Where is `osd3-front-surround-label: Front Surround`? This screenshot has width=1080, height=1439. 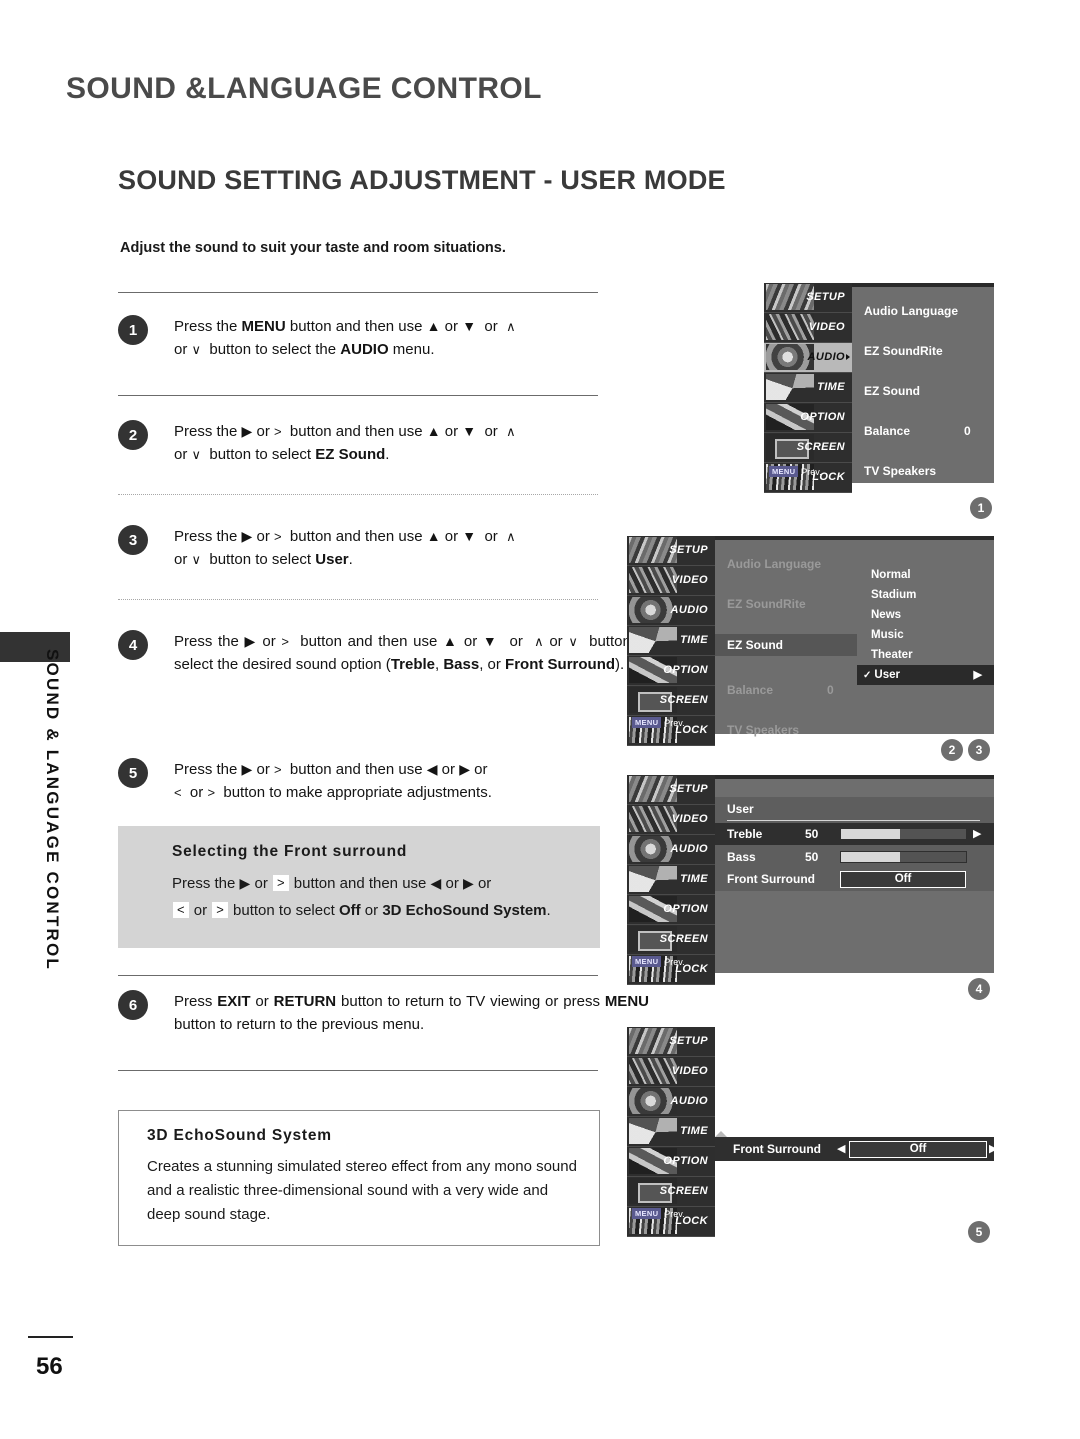
osd3-front-surround-label: Front Surround is located at coordinates (771, 879).